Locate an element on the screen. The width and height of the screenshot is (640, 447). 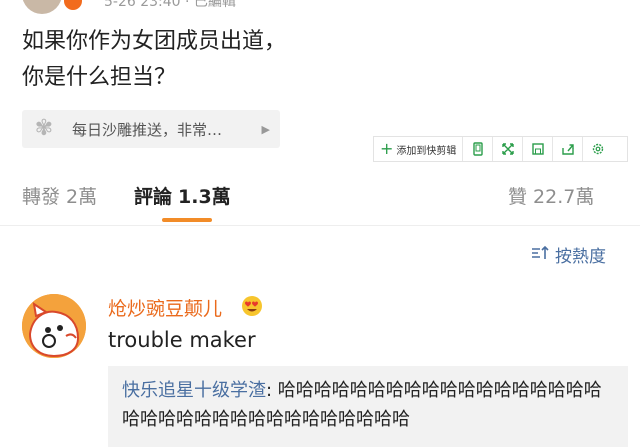
post-meta: 5-26 23:40 · 已編輯 is located at coordinates (170, 5).